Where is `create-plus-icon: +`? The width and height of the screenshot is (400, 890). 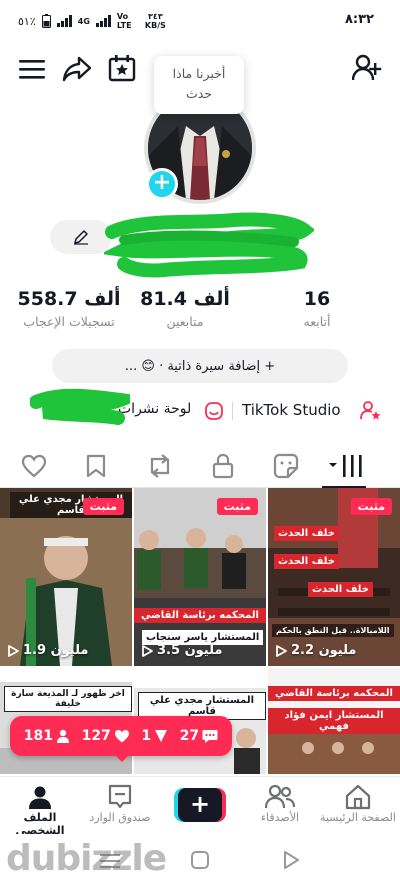 create-plus-icon: + is located at coordinates (200, 805).